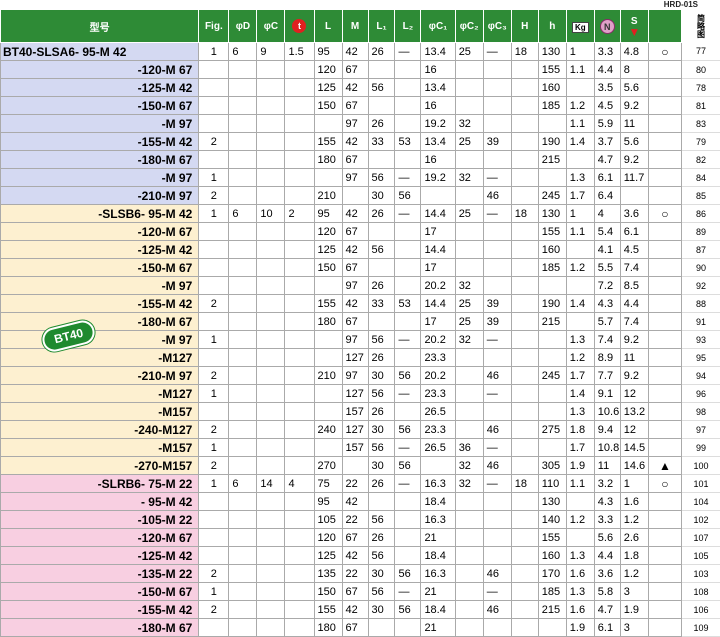 The height and width of the screenshot is (637, 720). I want to click on cell-n: 3.3, so click(607, 52).